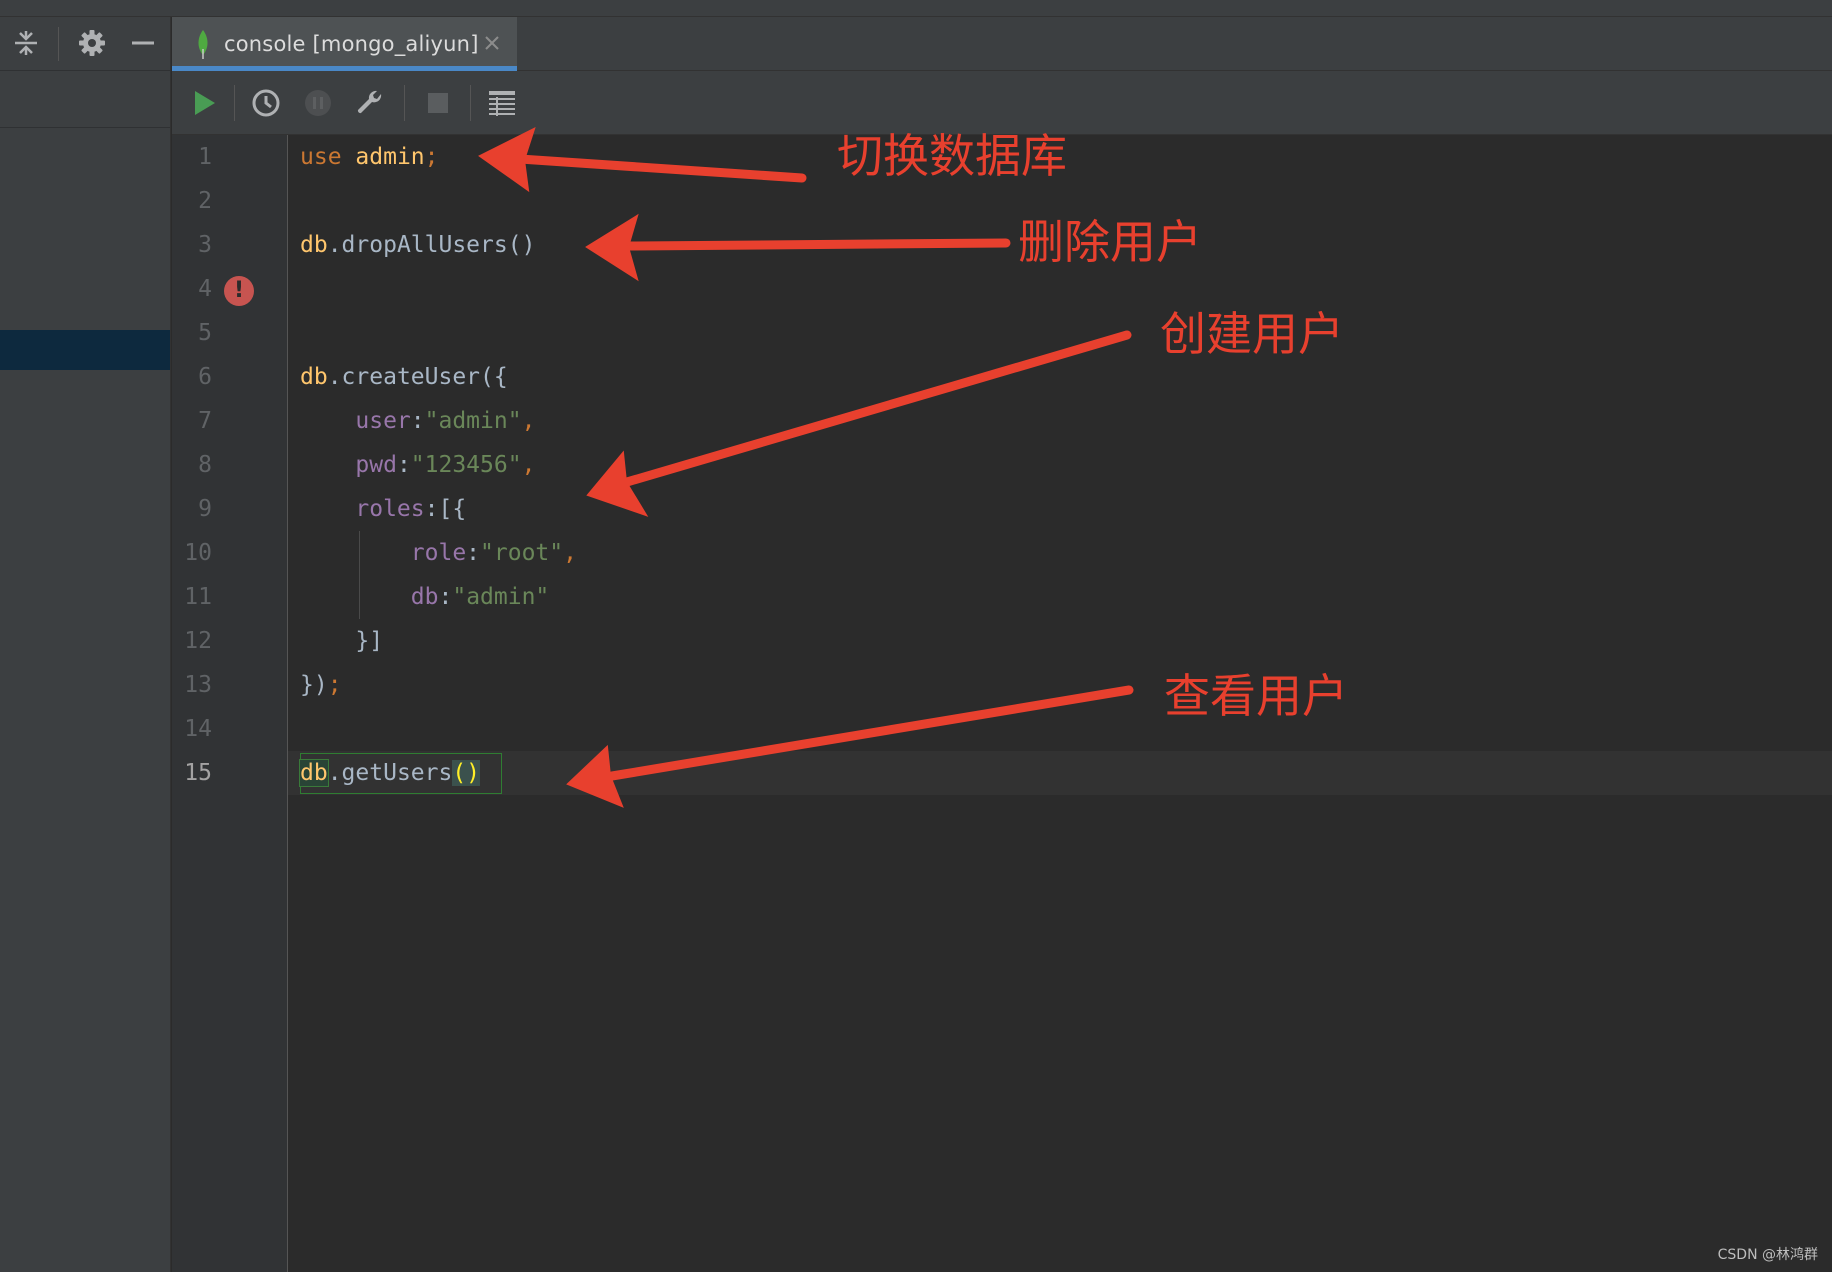  I want to click on tab-label: console [mongo_aliyun], so click(351, 44).